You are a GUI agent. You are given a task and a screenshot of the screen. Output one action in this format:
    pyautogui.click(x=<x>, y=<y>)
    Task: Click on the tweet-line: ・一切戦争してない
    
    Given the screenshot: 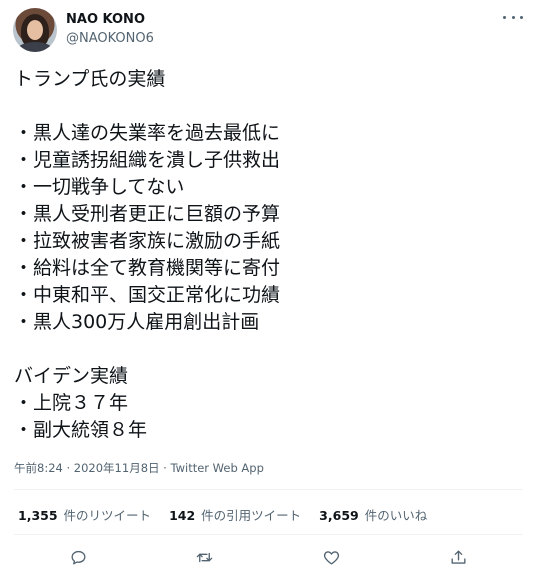 What is the action you would take?
    pyautogui.click(x=99, y=187)
    